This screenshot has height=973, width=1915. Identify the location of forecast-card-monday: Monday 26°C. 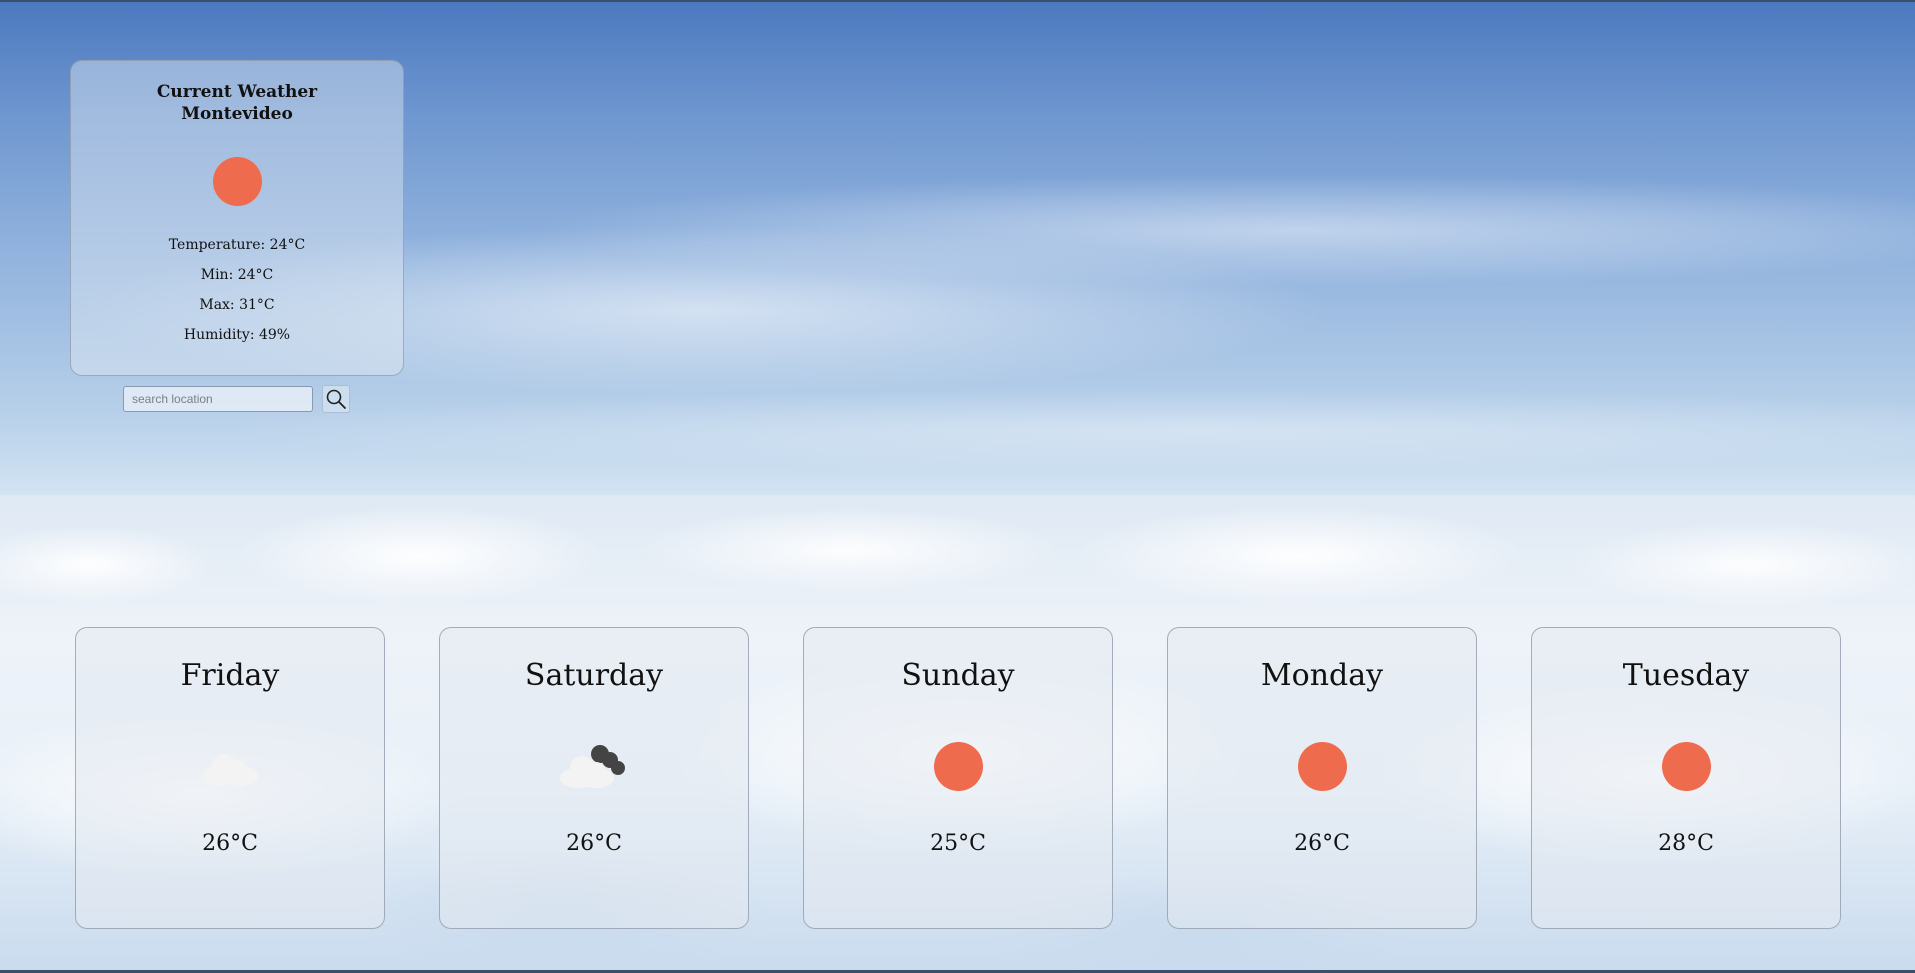
(1322, 778).